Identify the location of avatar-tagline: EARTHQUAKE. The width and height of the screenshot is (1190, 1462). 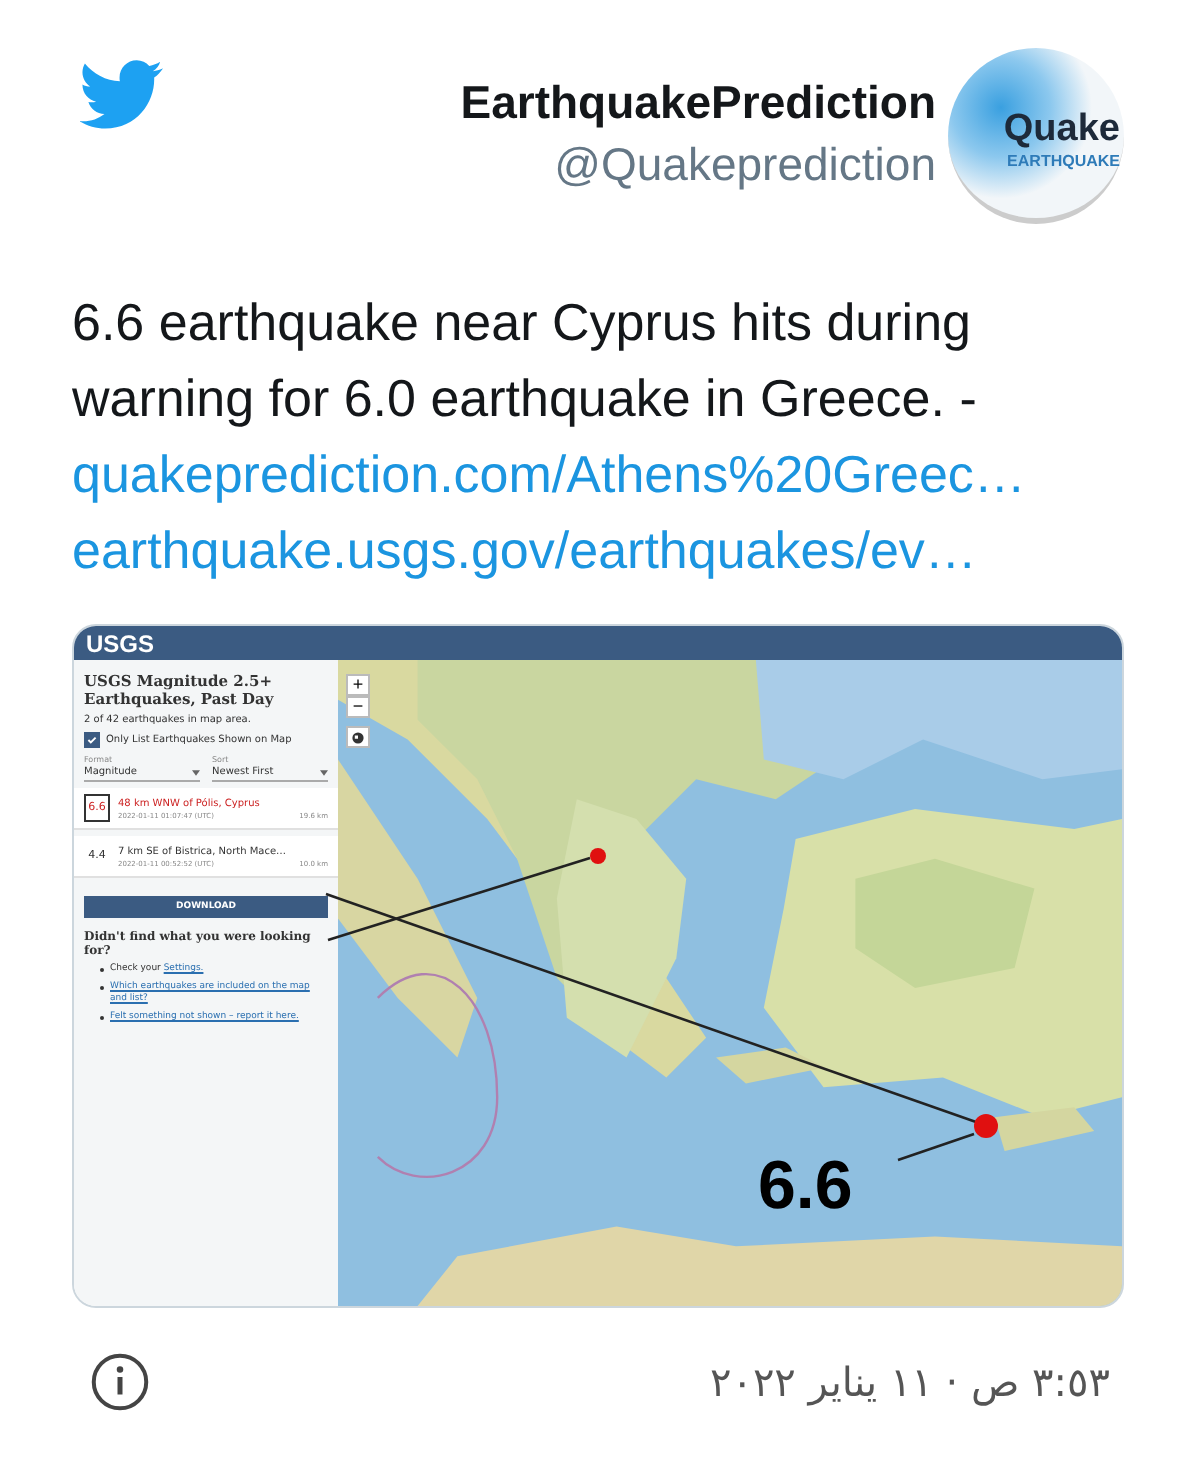
(1063, 161).